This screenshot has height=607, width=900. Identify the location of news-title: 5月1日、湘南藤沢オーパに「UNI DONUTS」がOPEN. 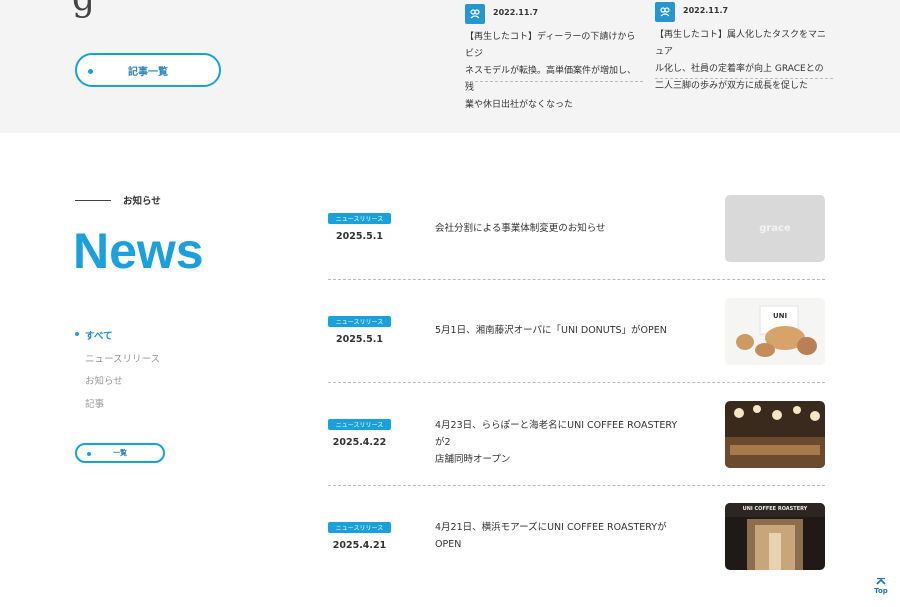
(551, 330).